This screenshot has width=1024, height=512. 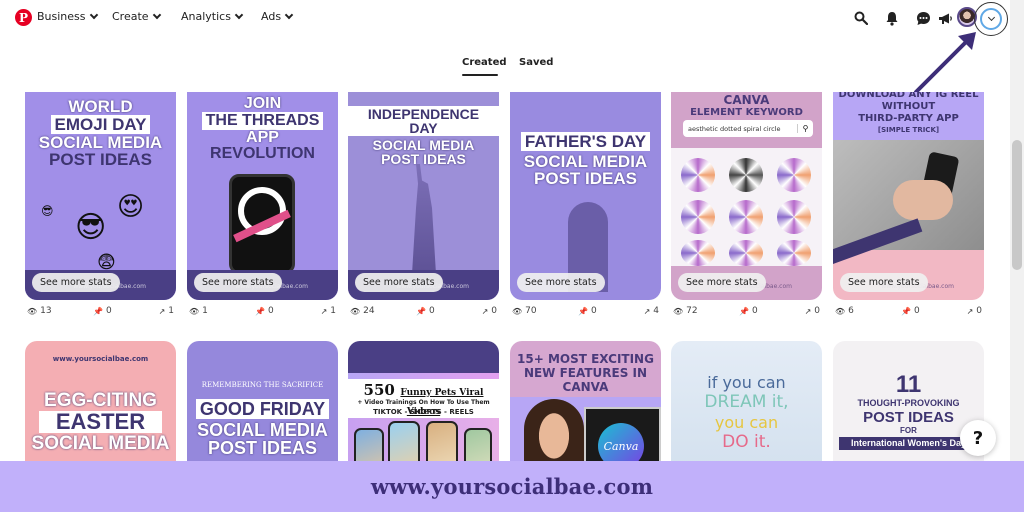 What do you see at coordinates (131, 207) in the screenshot?
I see `emoji-decoration-icon: 😍` at bounding box center [131, 207].